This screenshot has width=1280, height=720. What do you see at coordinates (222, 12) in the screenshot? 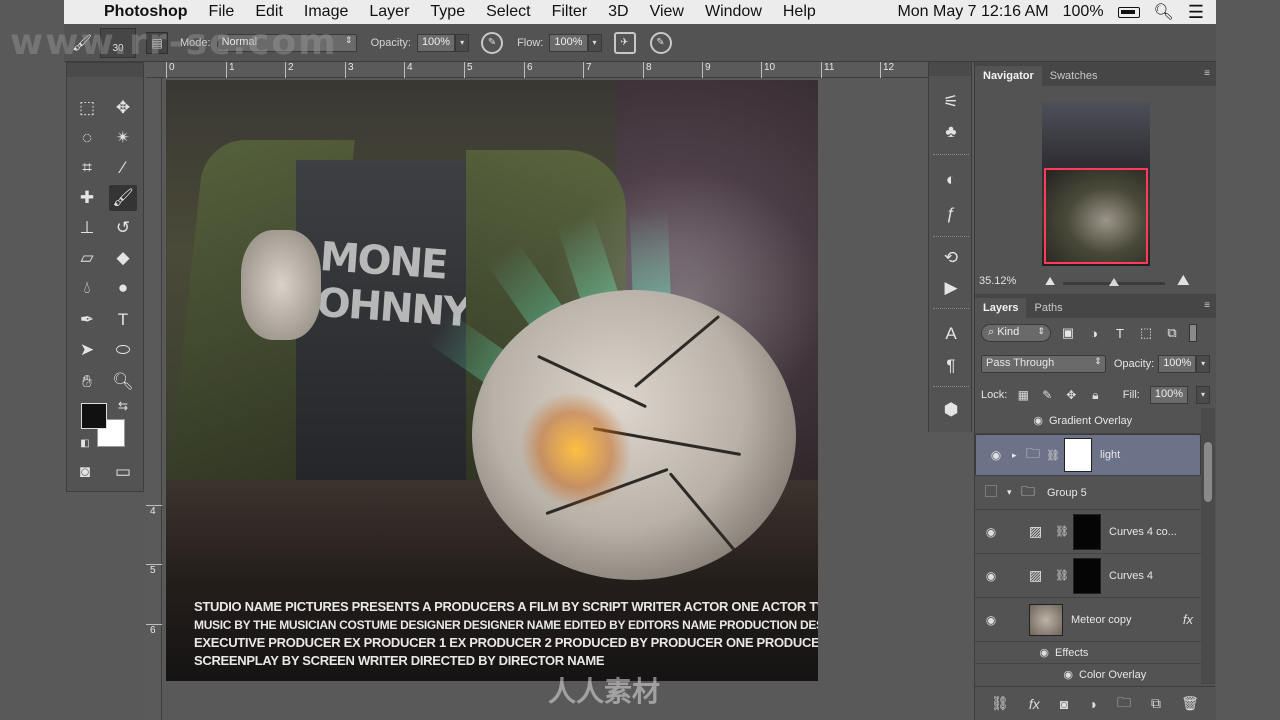
I see `menu-file: File` at bounding box center [222, 12].